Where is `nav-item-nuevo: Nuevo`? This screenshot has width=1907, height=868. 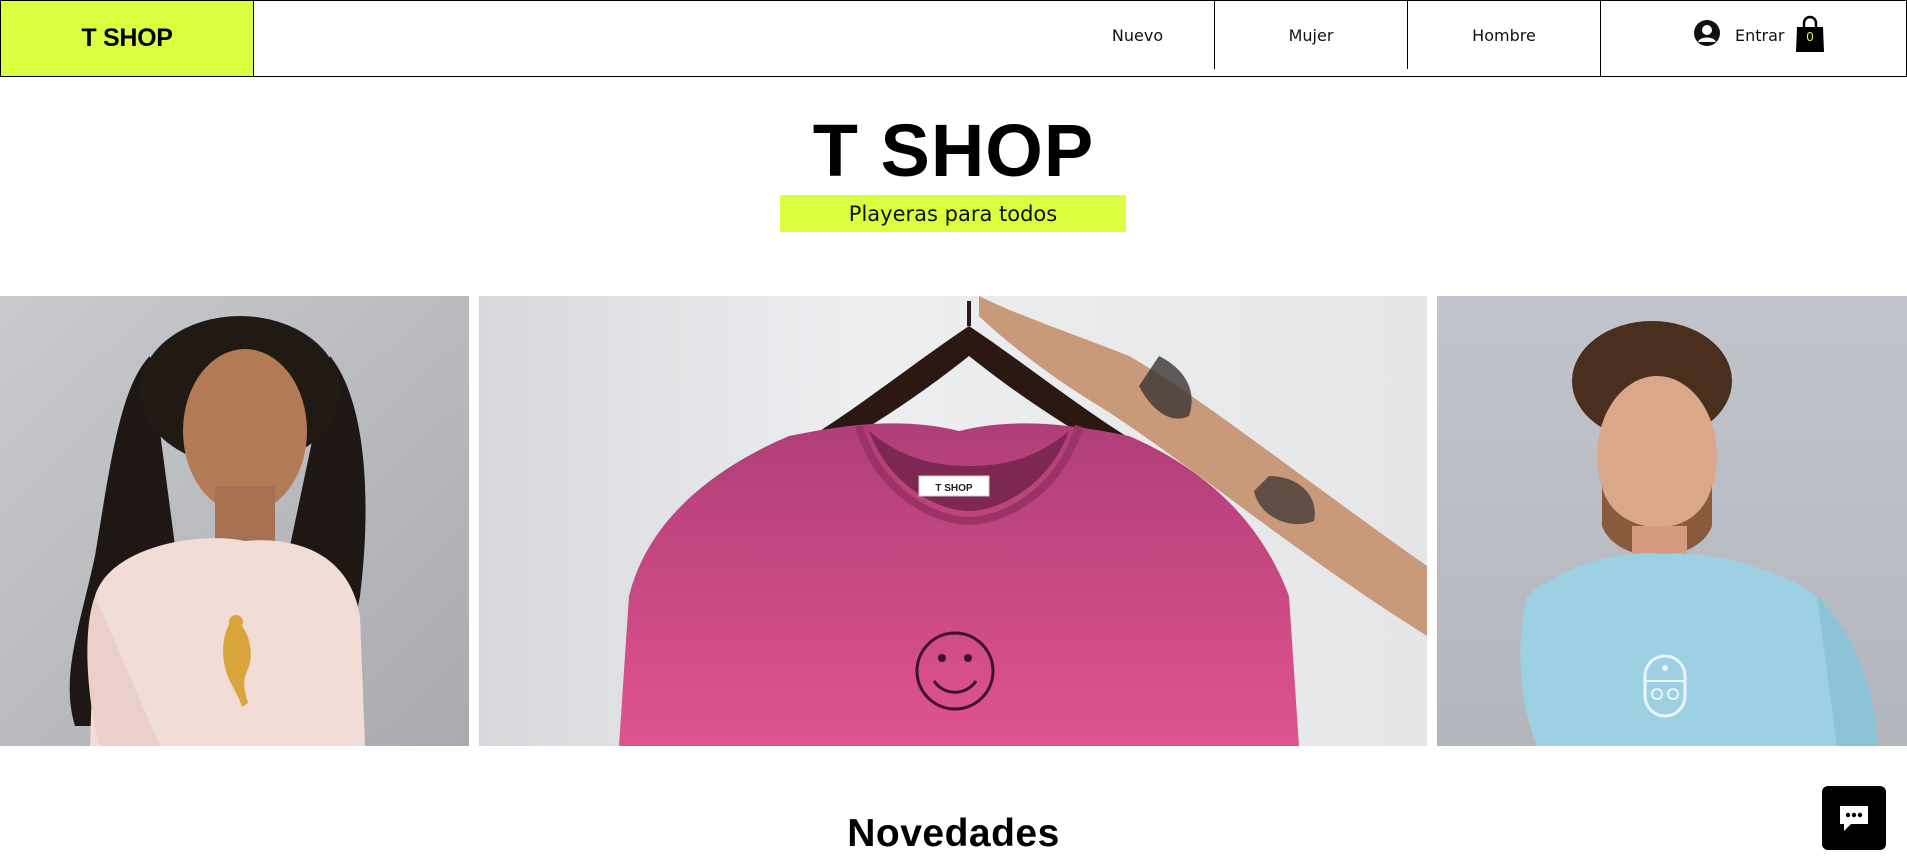 nav-item-nuevo: Nuevo is located at coordinates (1137, 35).